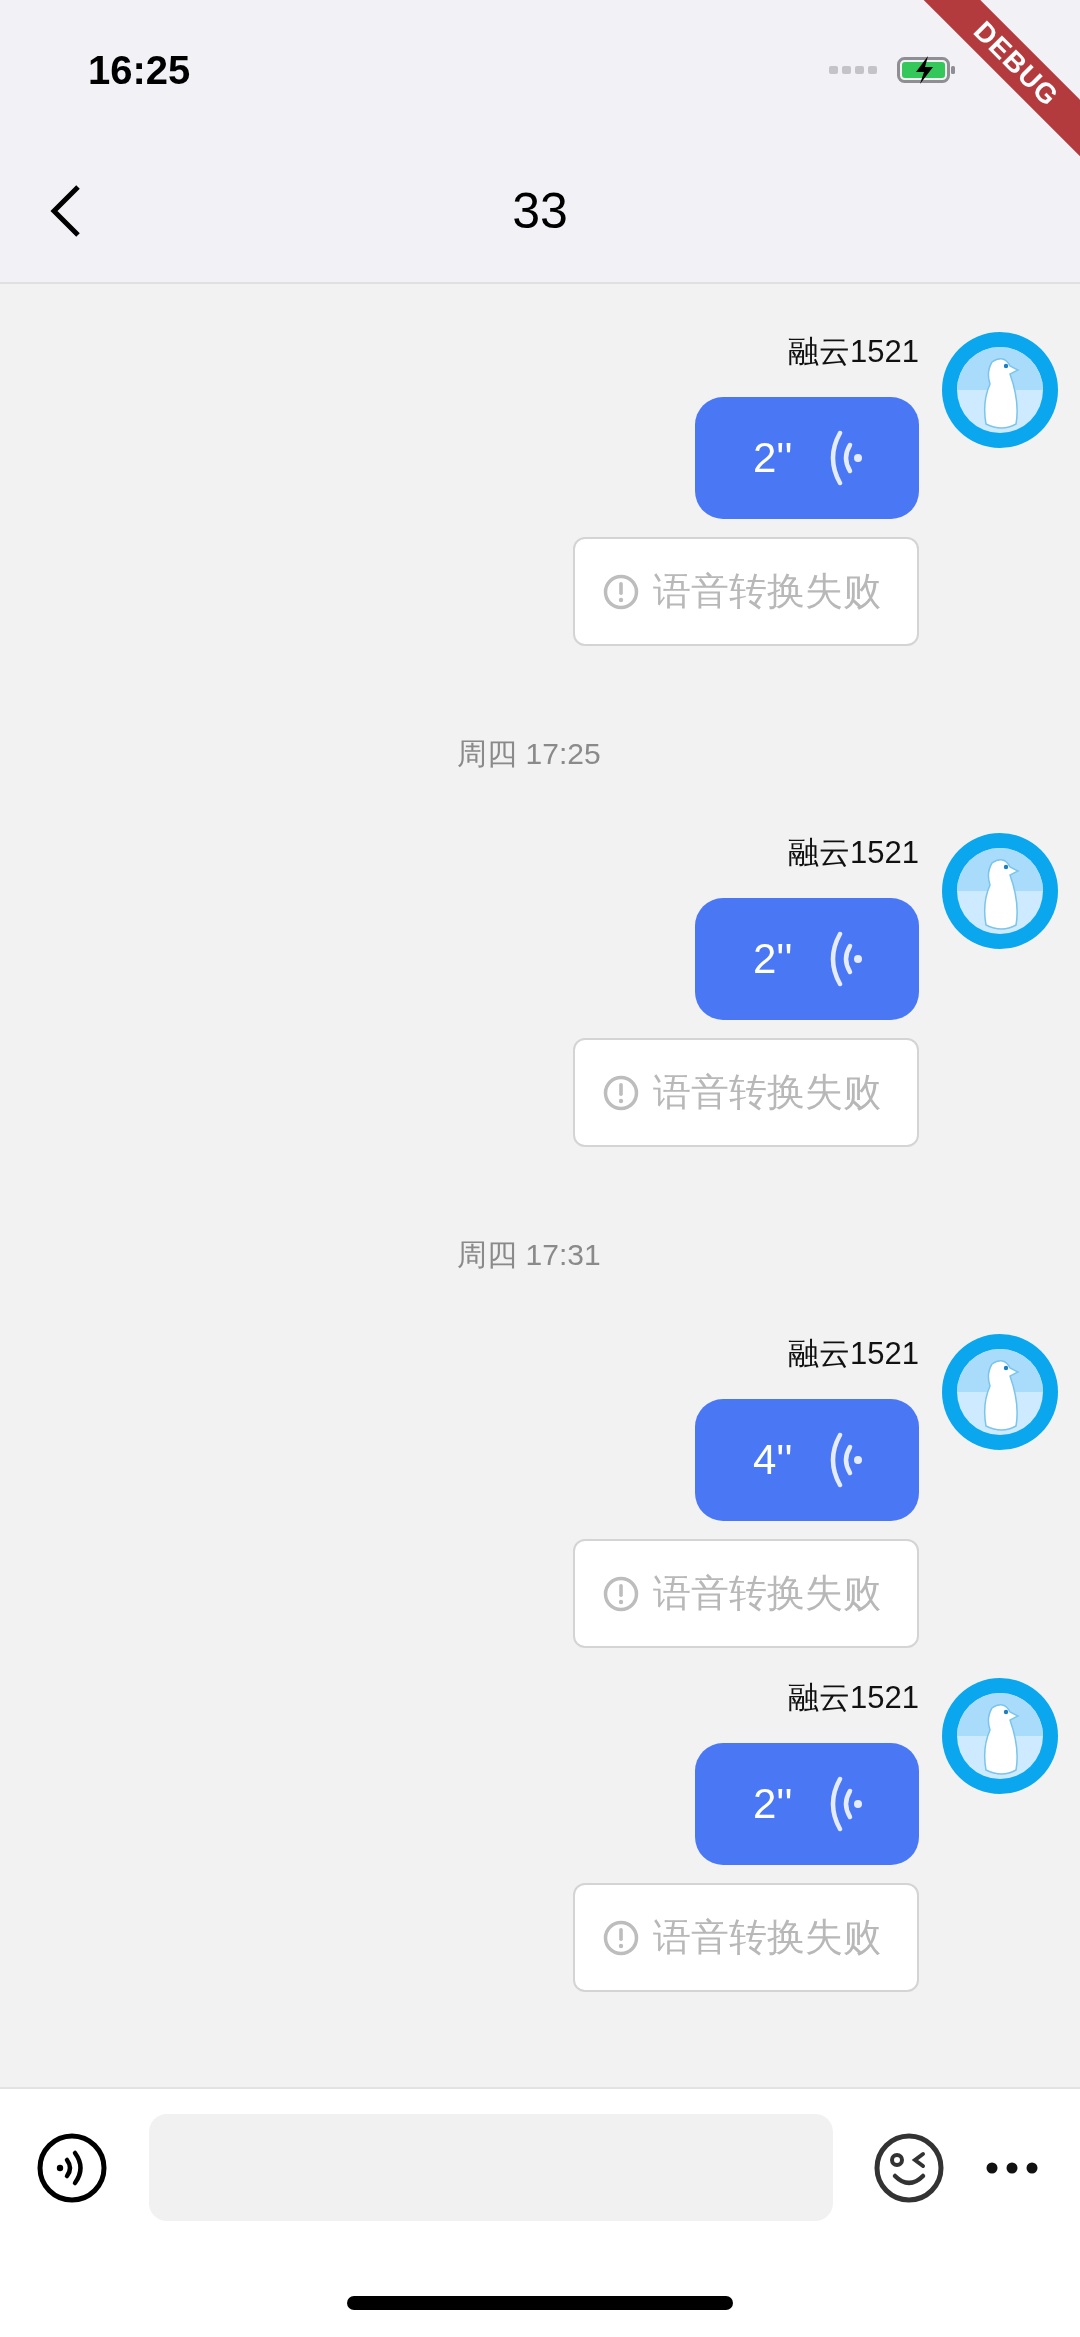  I want to click on chat-title: 33, so click(540, 211).